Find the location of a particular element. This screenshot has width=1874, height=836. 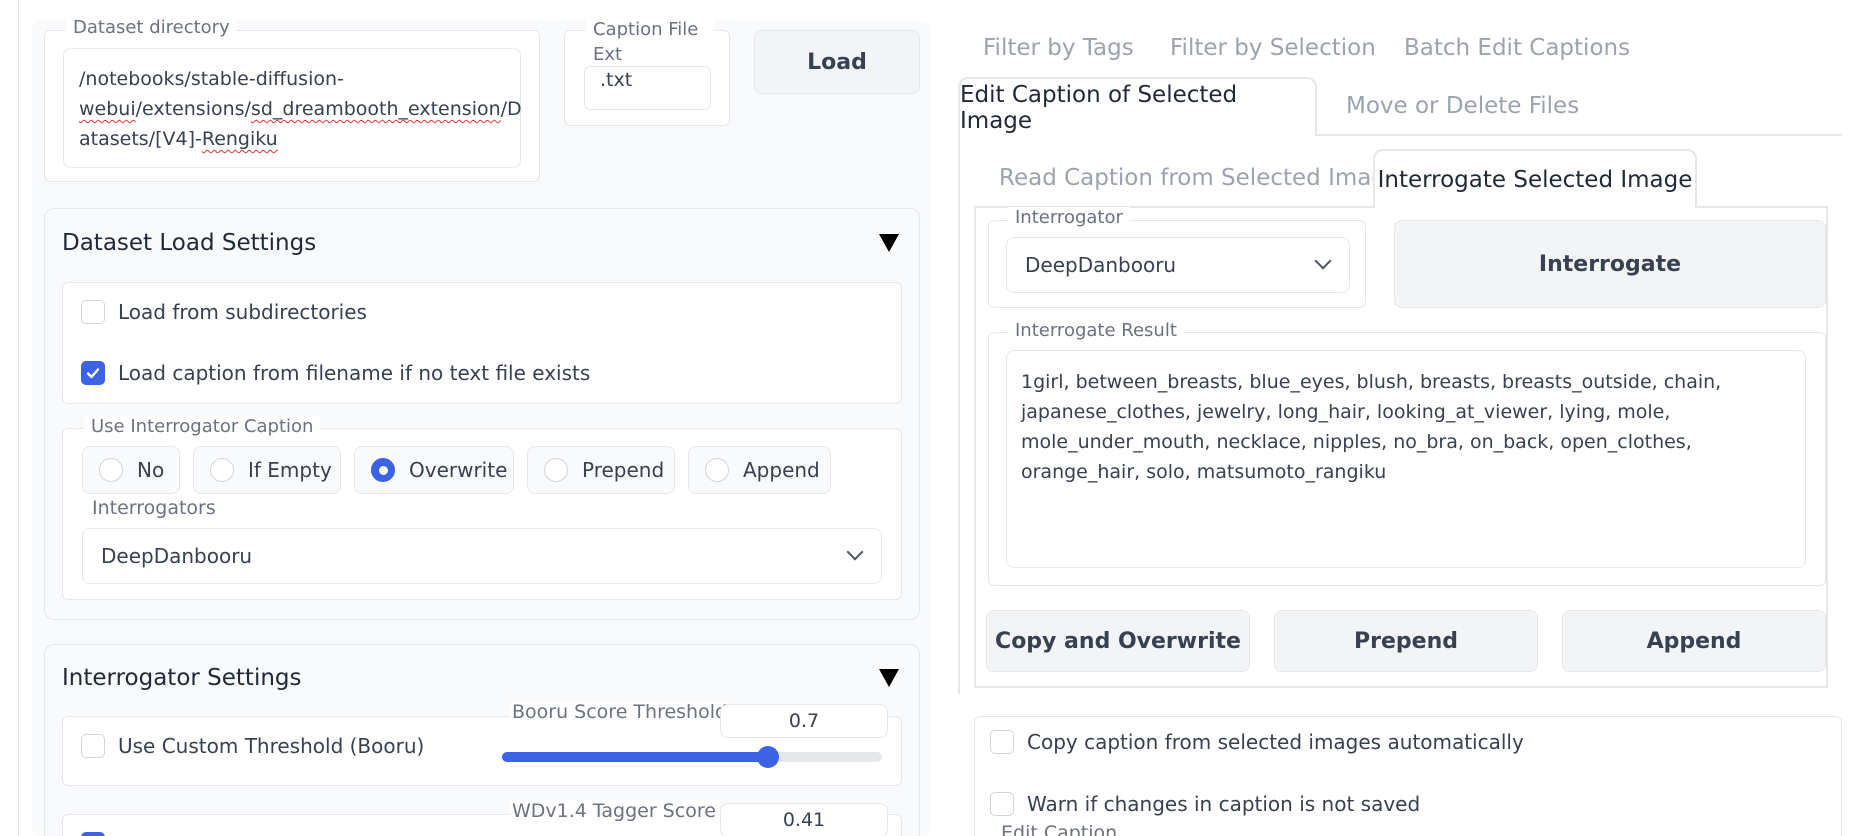

edit-caption-label: Edit Caption is located at coordinates (1059, 829).